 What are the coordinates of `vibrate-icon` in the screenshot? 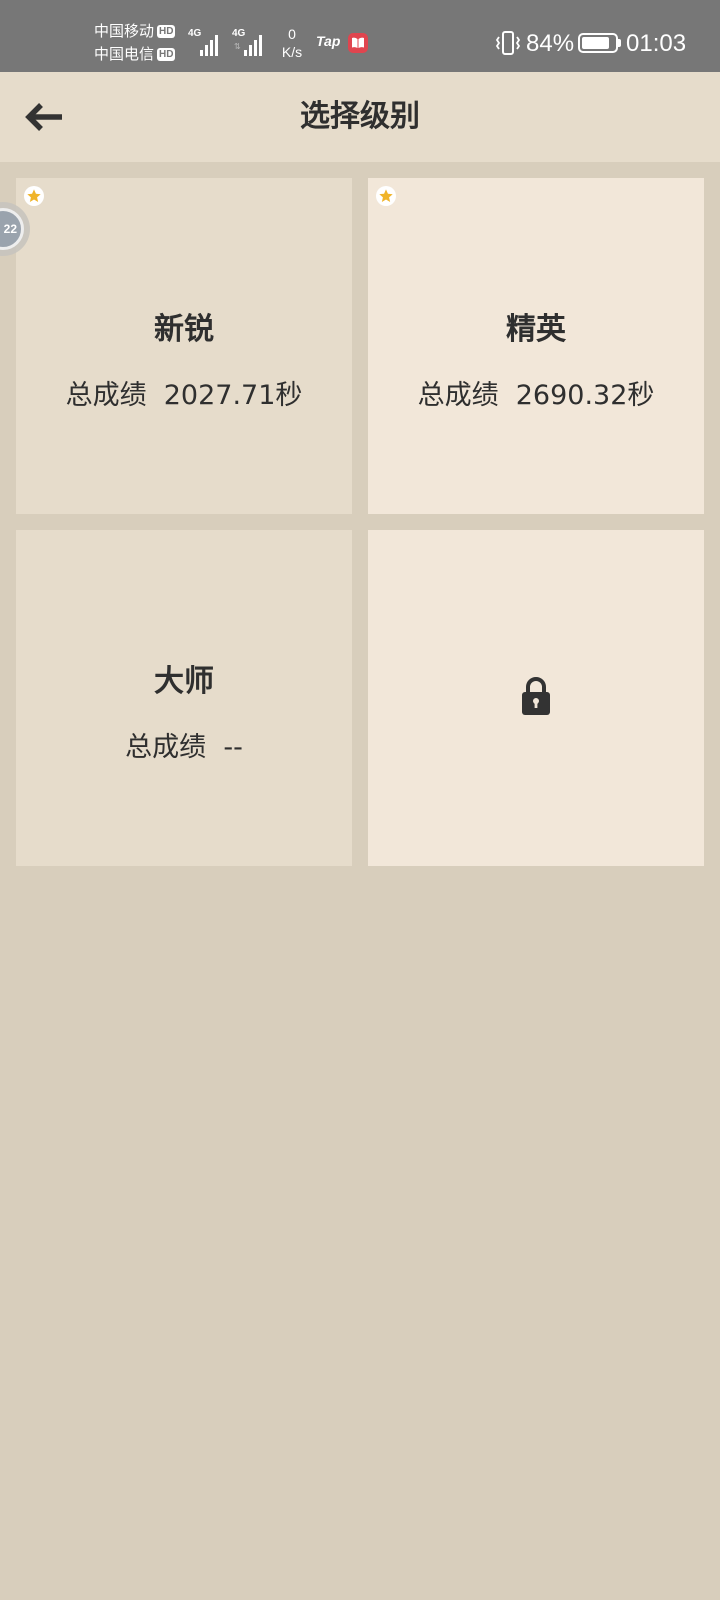 It's located at (508, 43).